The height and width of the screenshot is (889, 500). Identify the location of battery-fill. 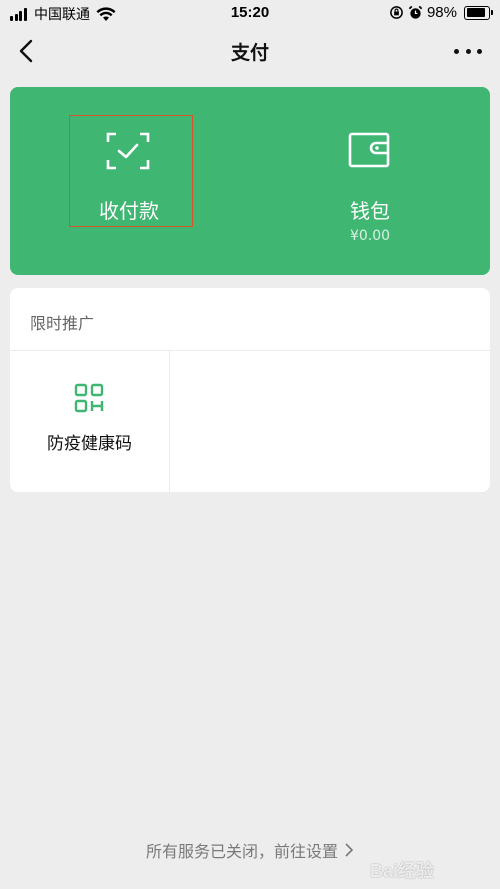
(476, 12).